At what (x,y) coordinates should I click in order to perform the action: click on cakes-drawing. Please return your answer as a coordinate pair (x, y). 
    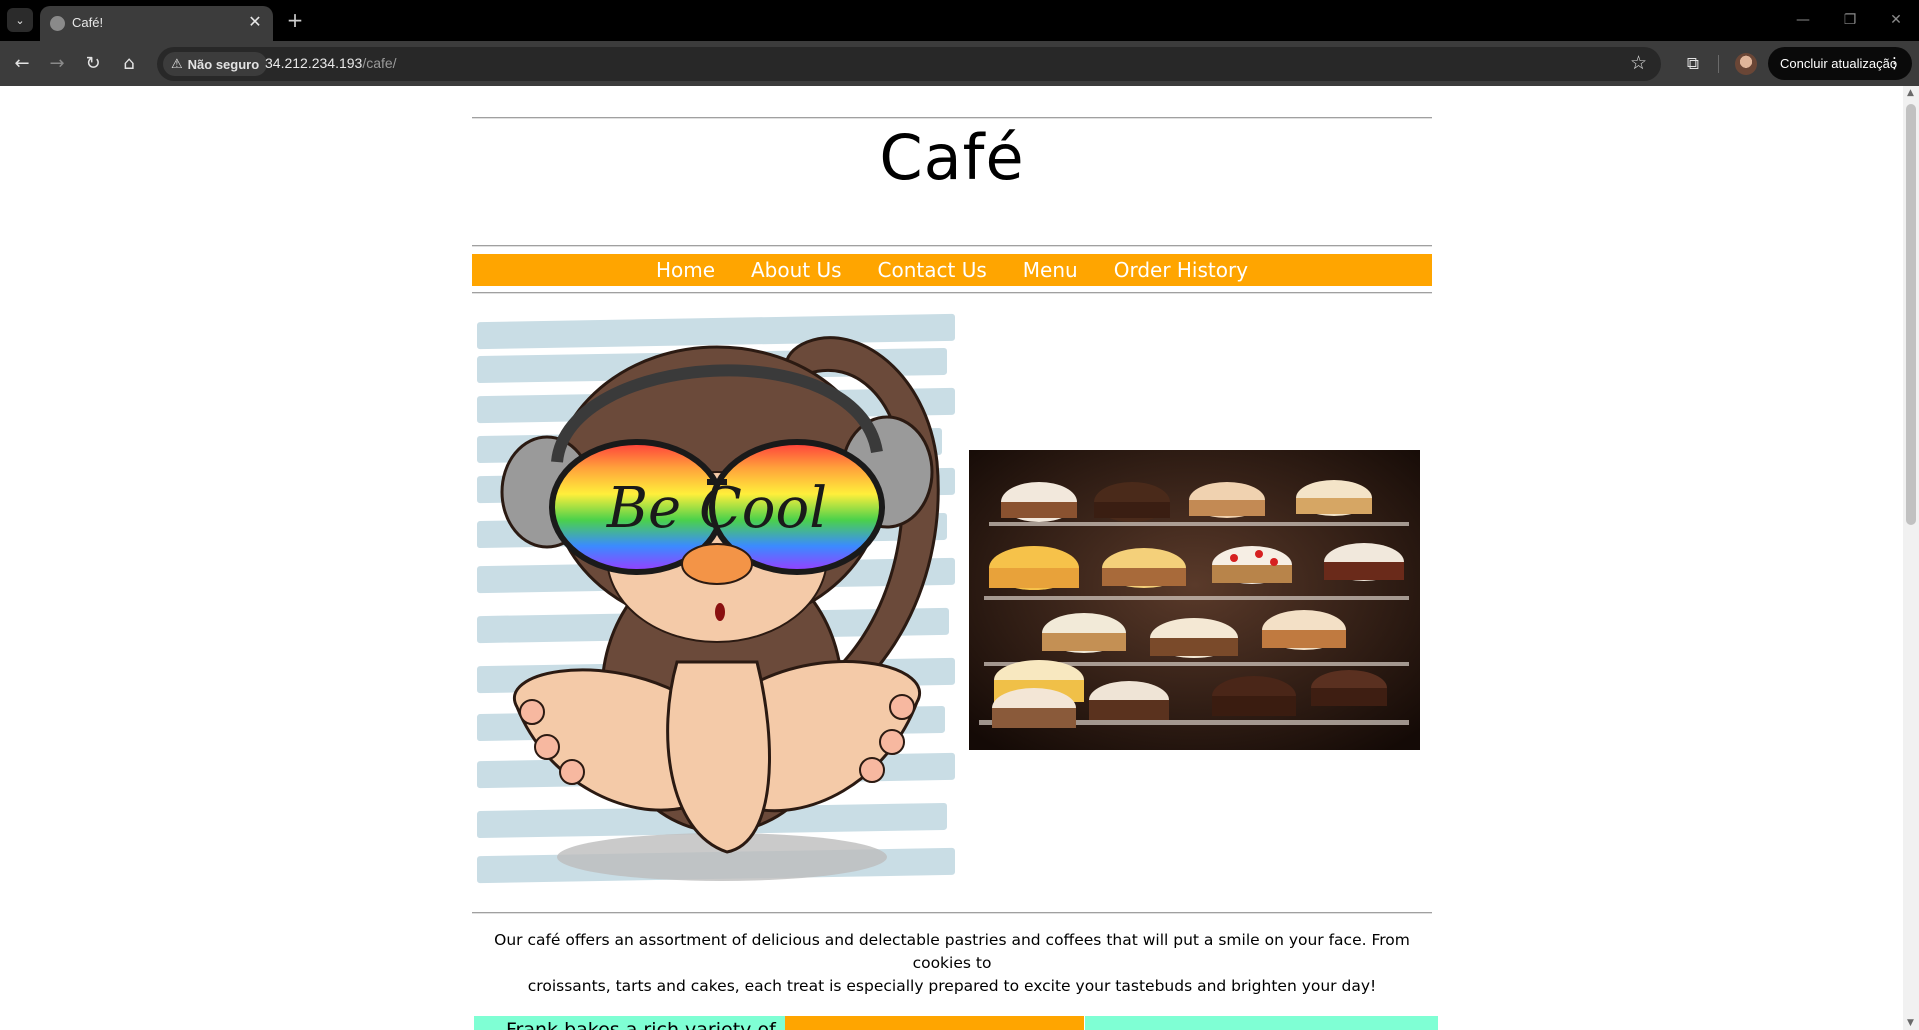
    Looking at the image, I should click on (1194, 600).